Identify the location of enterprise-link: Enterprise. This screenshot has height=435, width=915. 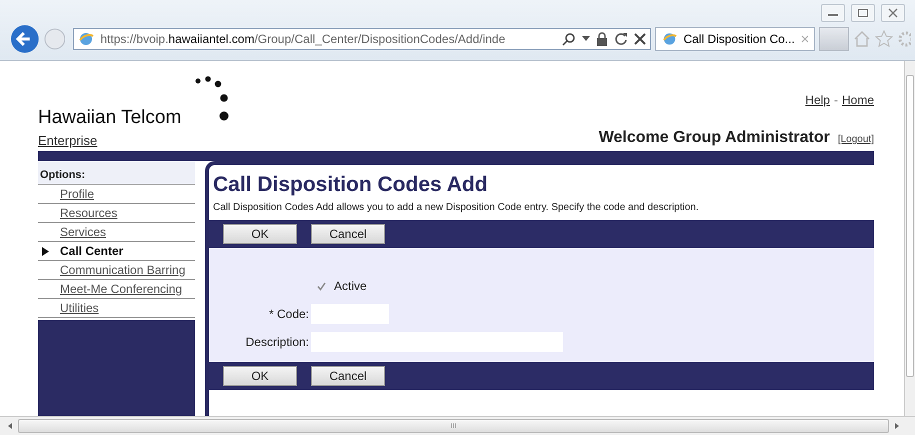
(68, 140).